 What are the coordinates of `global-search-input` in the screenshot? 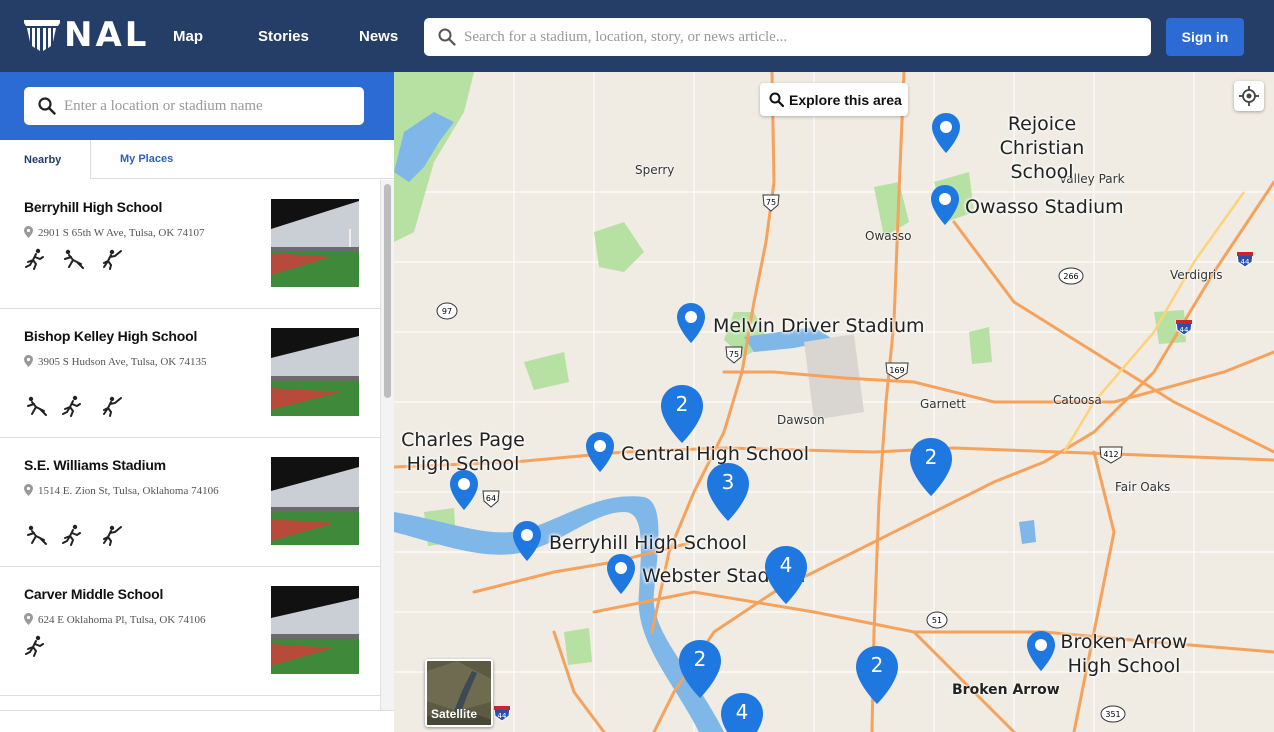 It's located at (804, 37).